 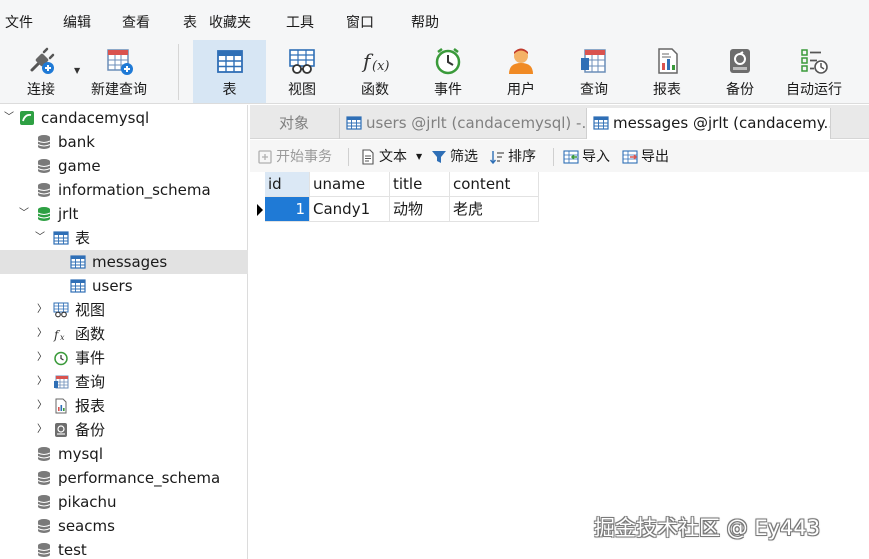 What do you see at coordinates (496, 158) in the screenshot?
I see `sort-icon` at bounding box center [496, 158].